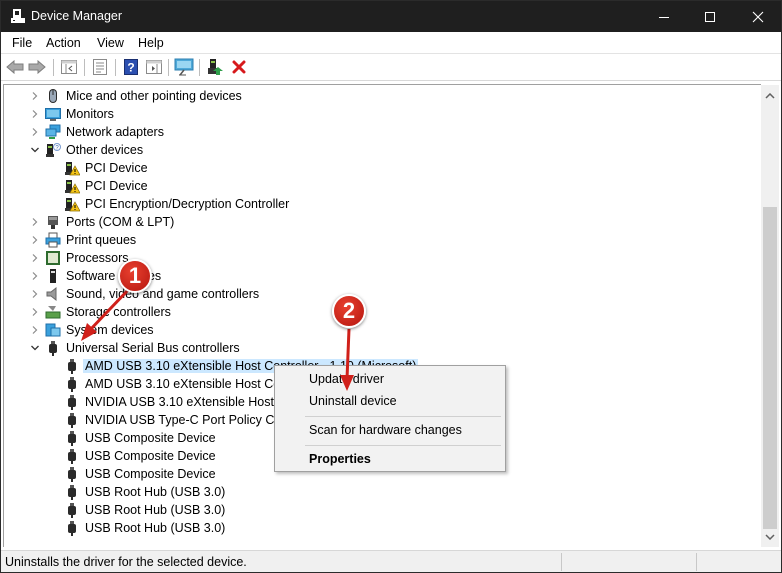 This screenshot has height=573, width=782. Describe the element at coordinates (101, 240) in the screenshot. I see `tree-item-label: Print queues` at that location.